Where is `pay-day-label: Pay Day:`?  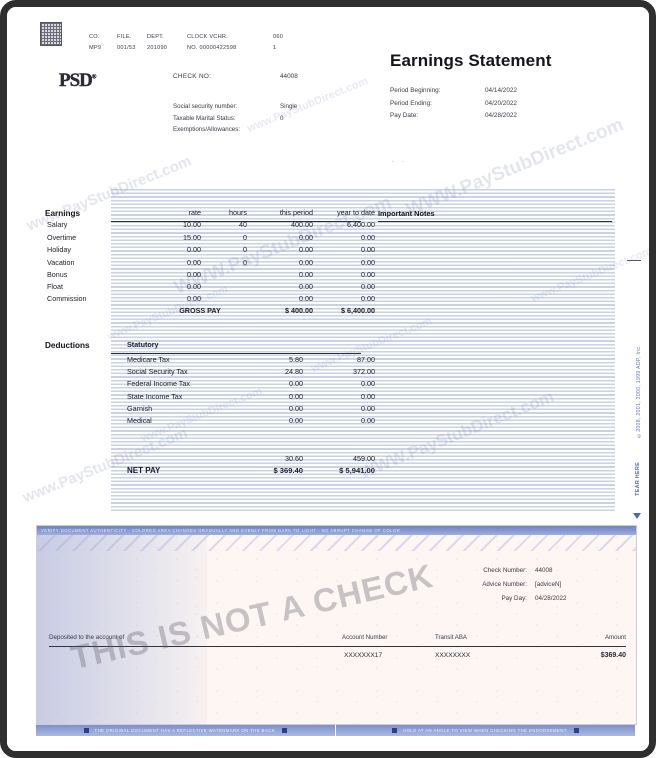
pay-day-label: Pay Day: is located at coordinates (514, 598).